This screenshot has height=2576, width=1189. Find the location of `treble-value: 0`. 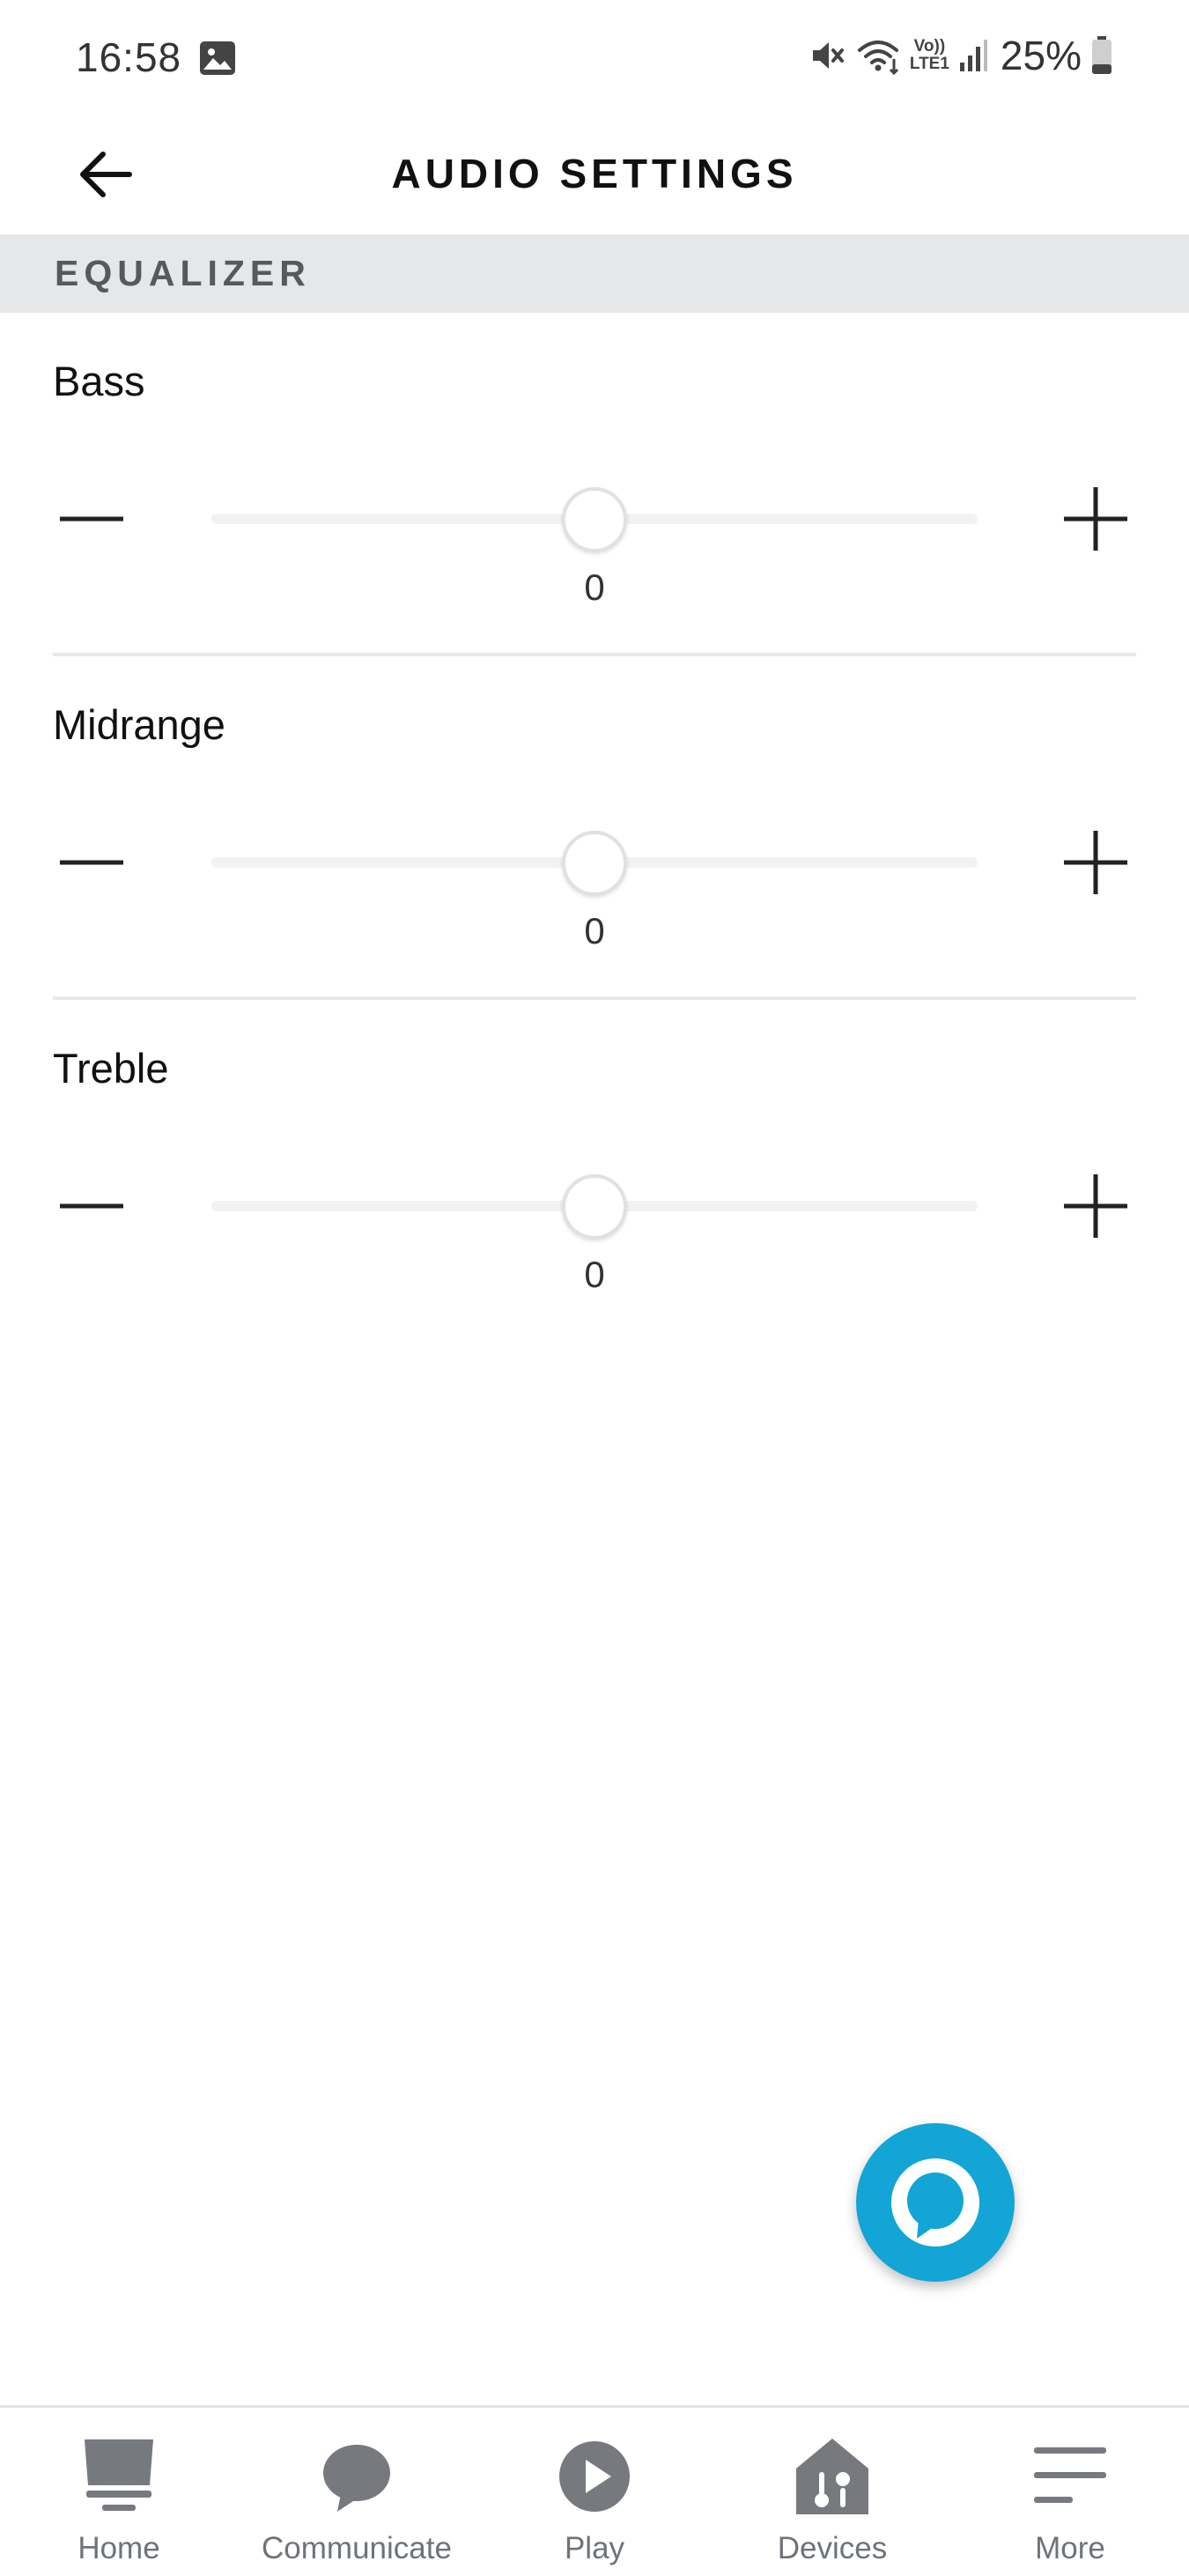

treble-value: 0 is located at coordinates (595, 1275).